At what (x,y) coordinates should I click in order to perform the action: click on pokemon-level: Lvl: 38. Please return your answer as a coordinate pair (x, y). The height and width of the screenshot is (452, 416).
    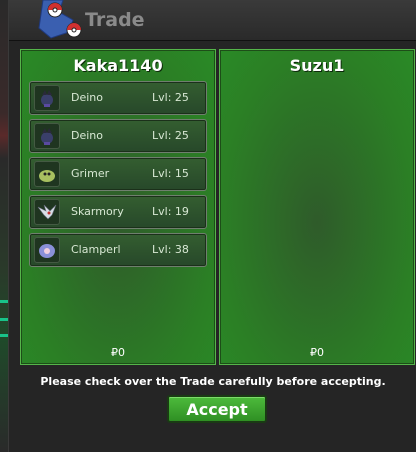
    Looking at the image, I should click on (170, 249).